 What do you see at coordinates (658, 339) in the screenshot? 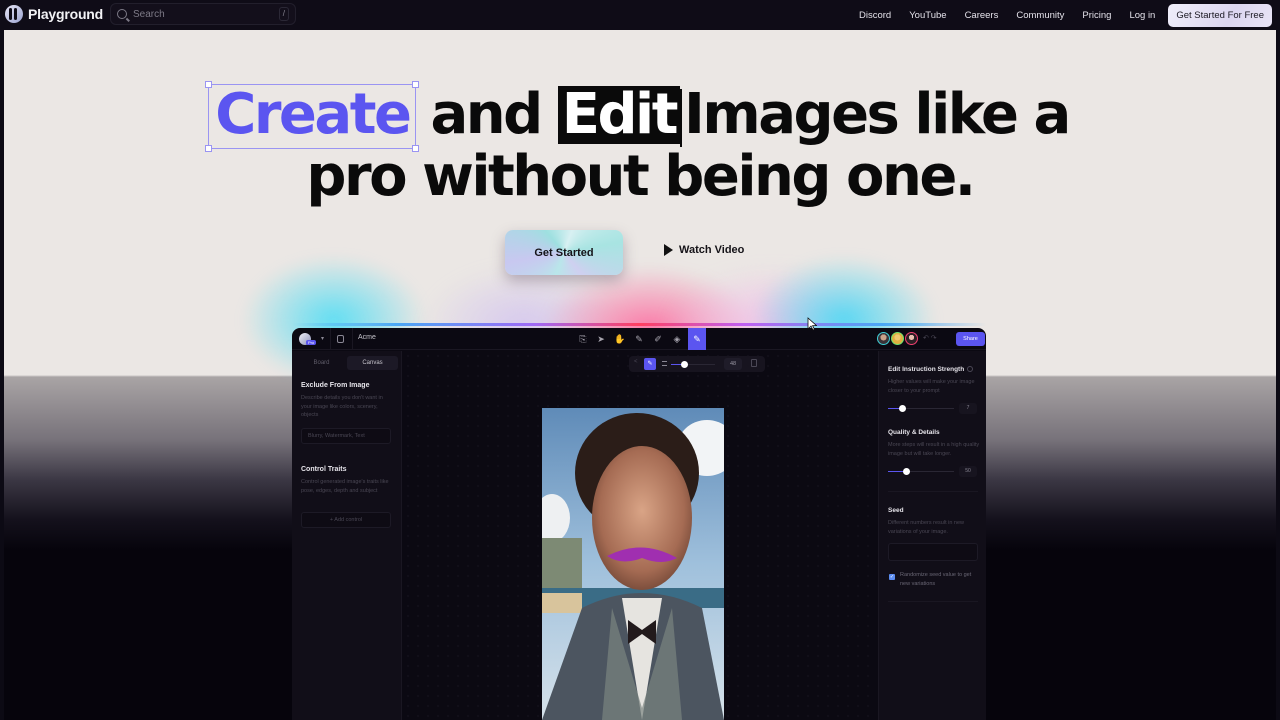
I see `pencil-icon: ✐` at bounding box center [658, 339].